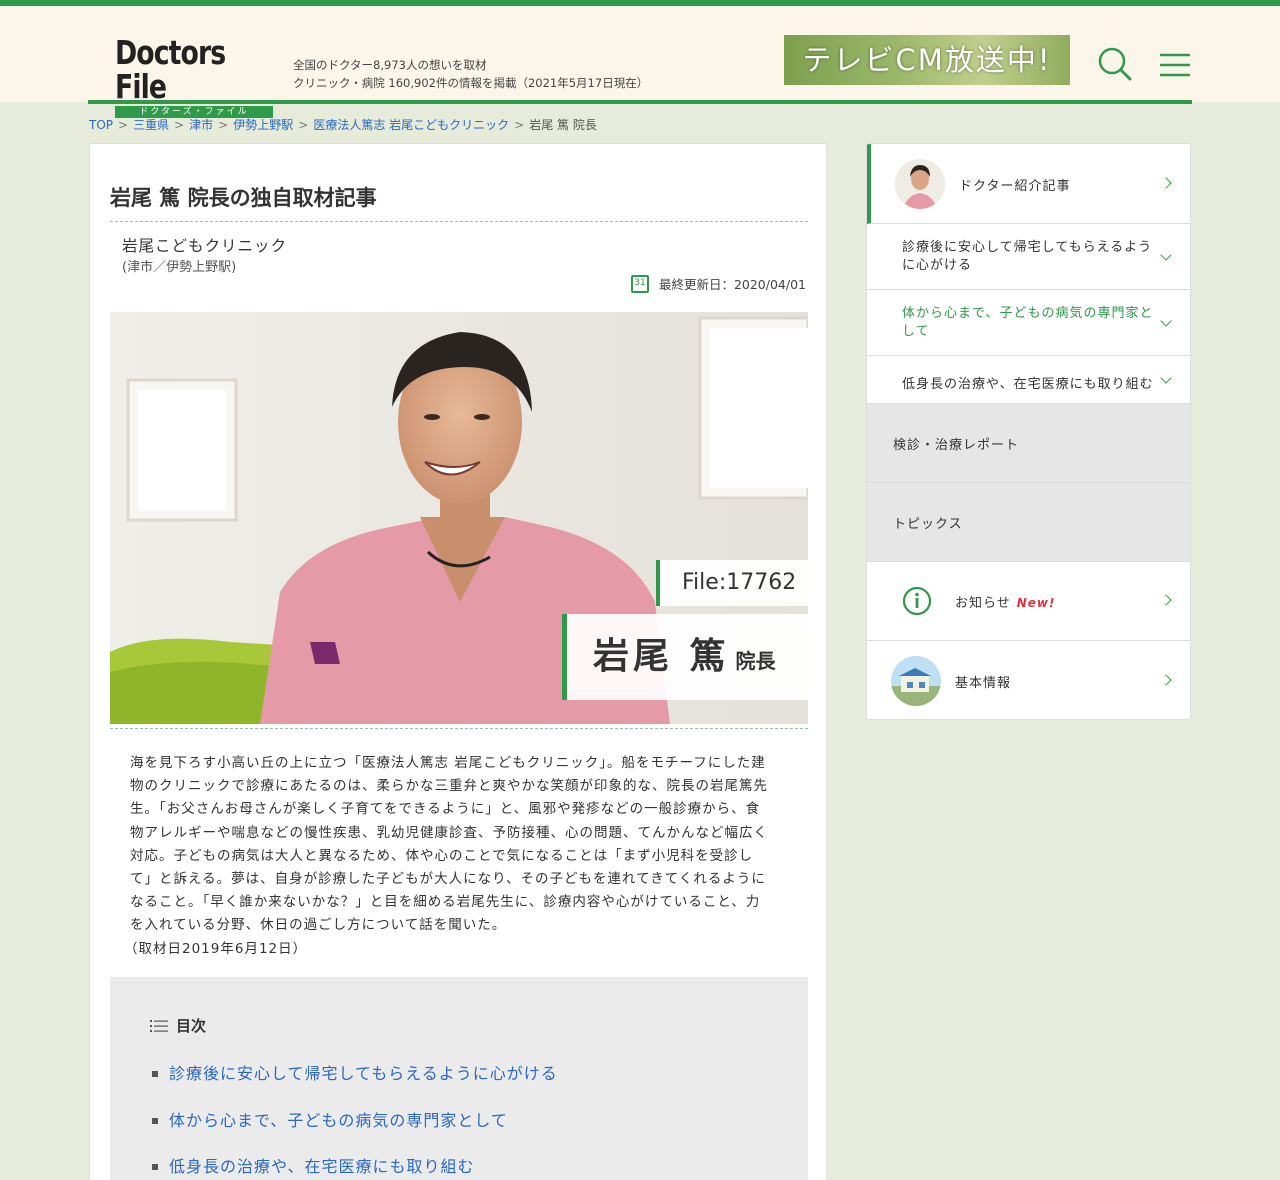 Image resolution: width=1280 pixels, height=1180 pixels. Describe the element at coordinates (1036, 603) in the screenshot. I see `new-badge: New!` at that location.